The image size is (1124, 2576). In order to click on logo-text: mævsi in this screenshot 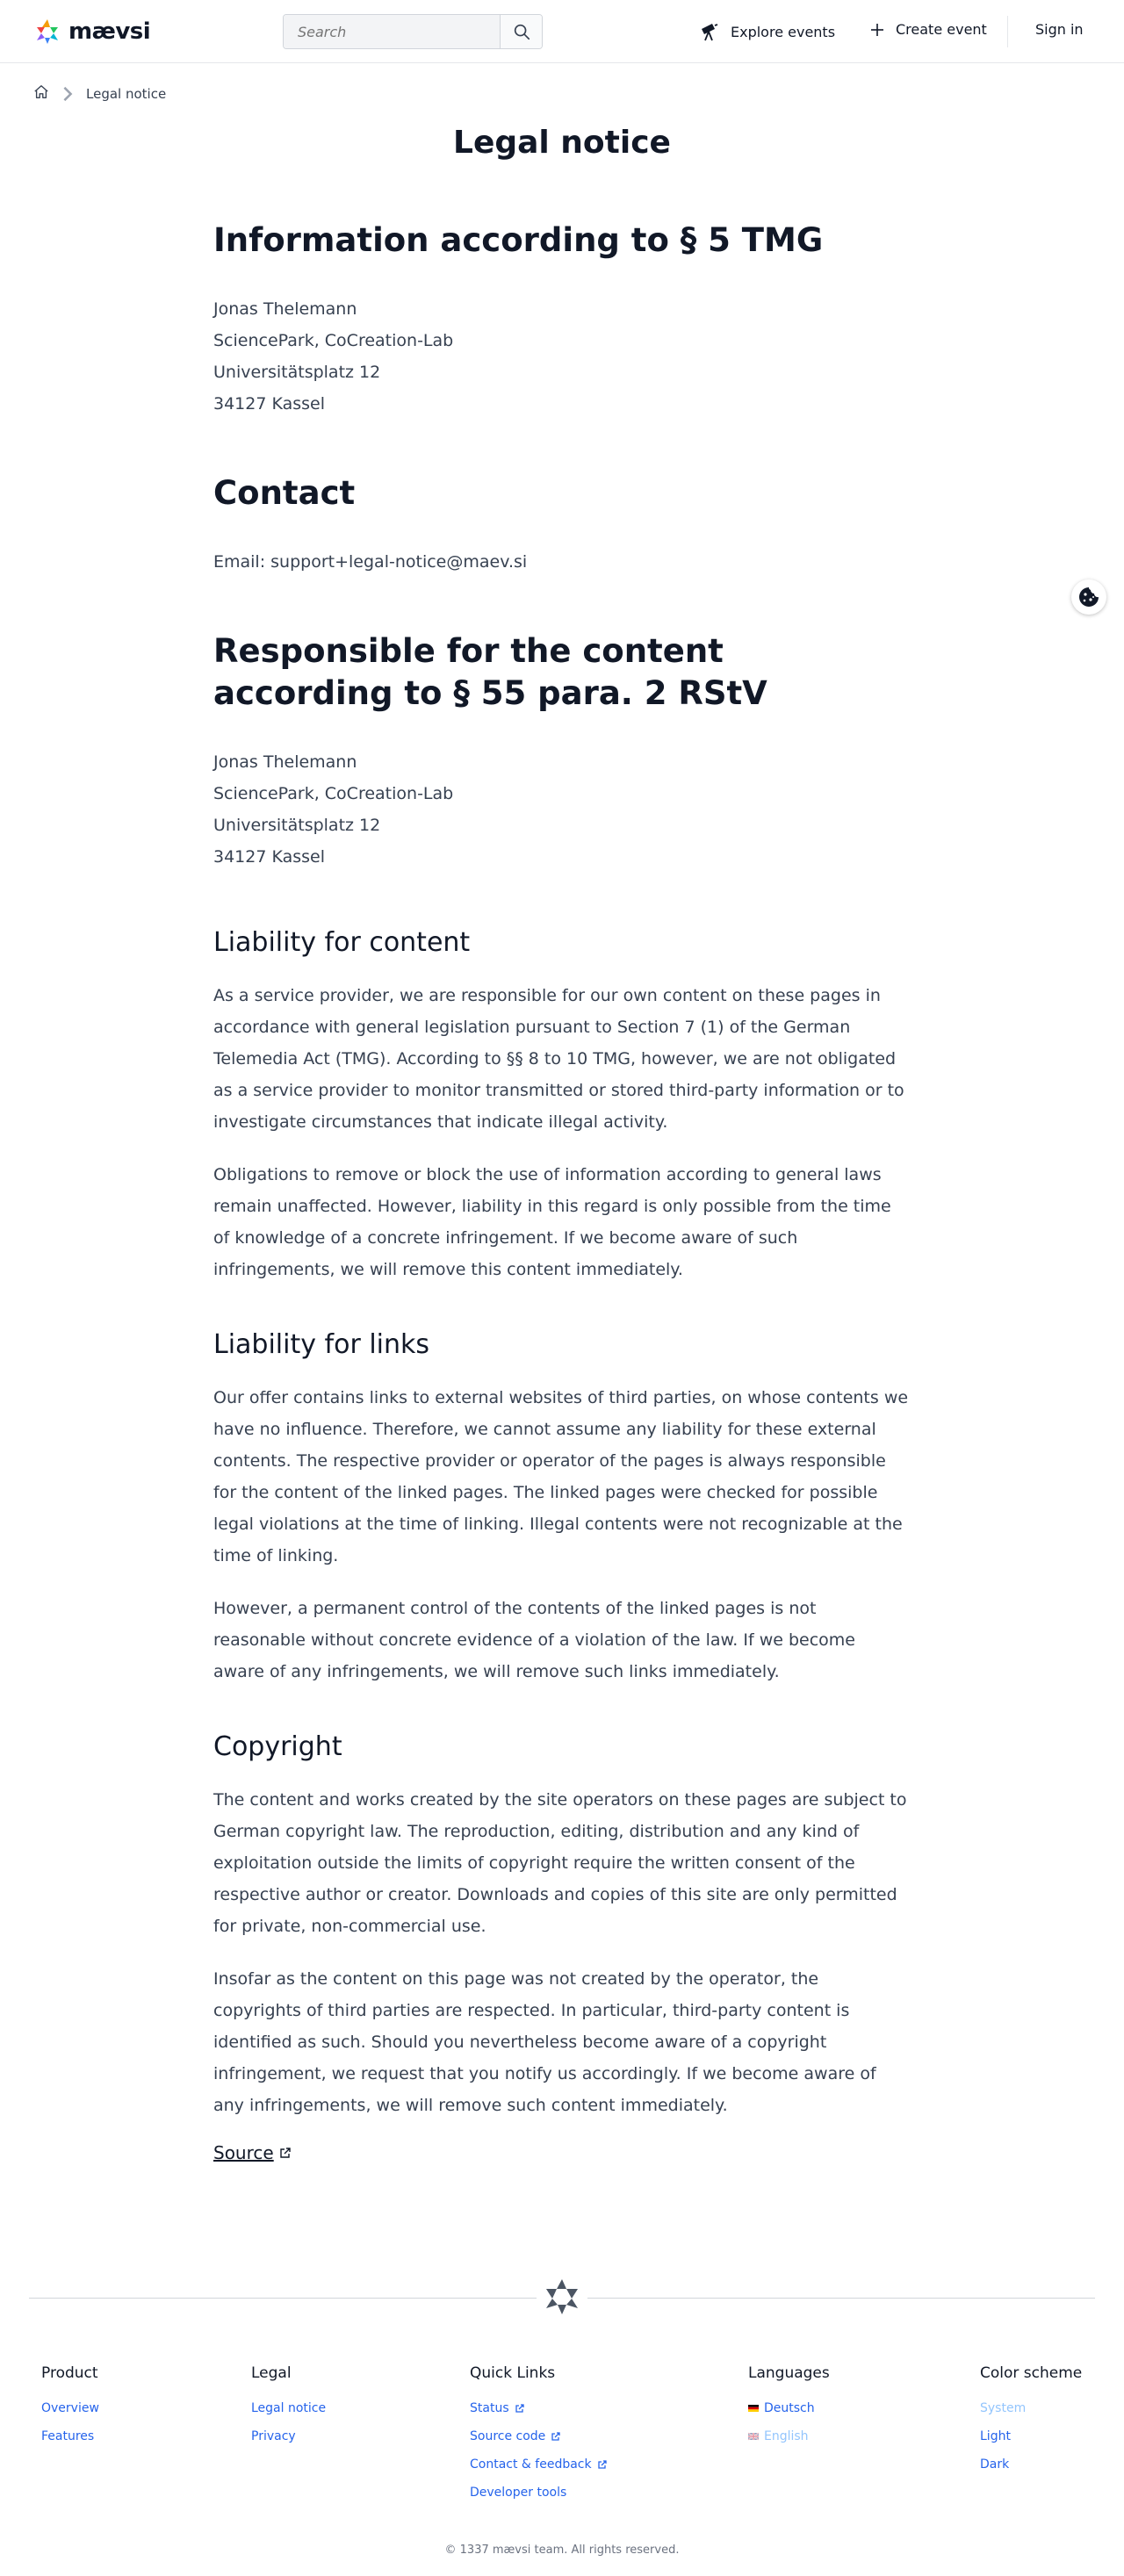, I will do `click(110, 31)`.